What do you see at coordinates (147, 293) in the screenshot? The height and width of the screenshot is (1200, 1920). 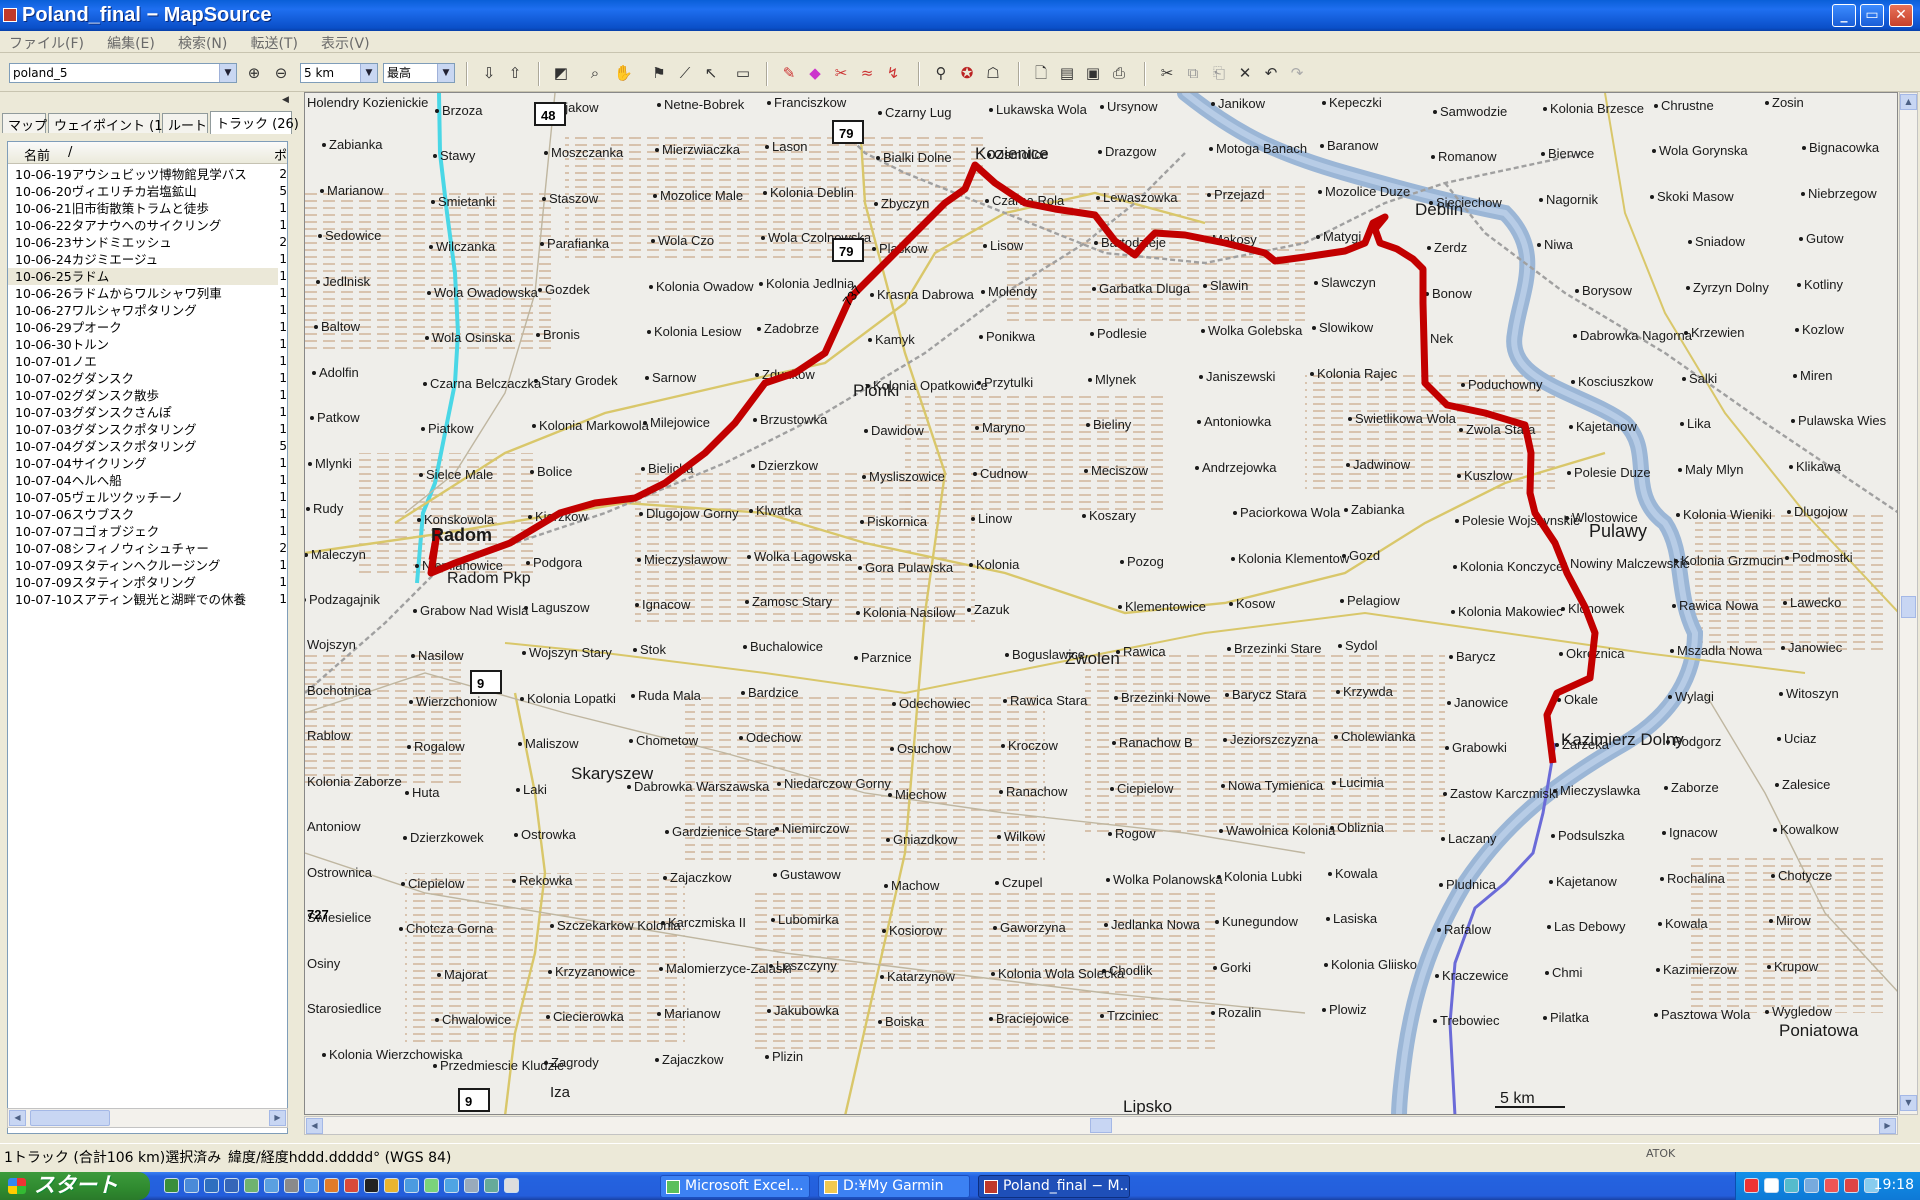 I see `track-list-item: 10-06-26ラドムからワルシャワ列車 1` at bounding box center [147, 293].